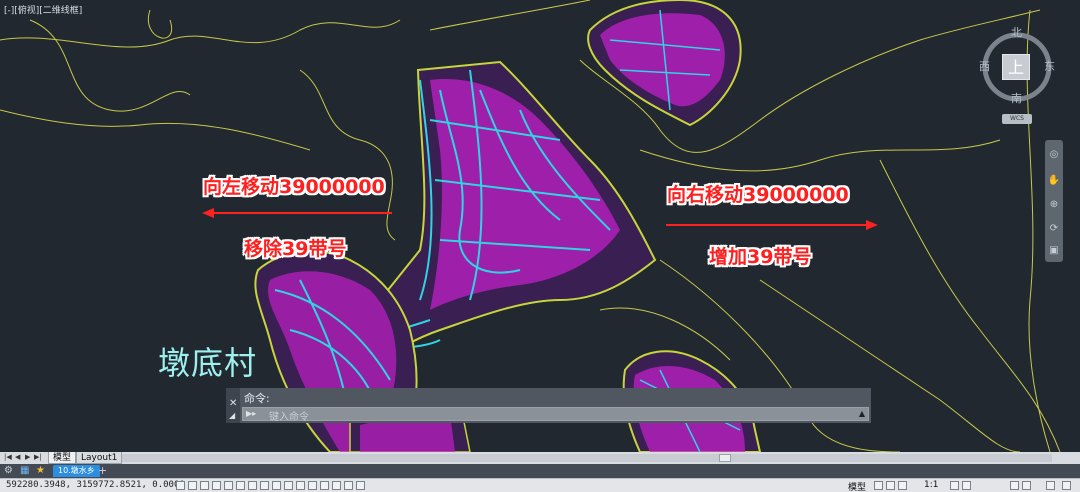  What do you see at coordinates (204, 485) in the screenshot?
I see `grid-display-icon` at bounding box center [204, 485].